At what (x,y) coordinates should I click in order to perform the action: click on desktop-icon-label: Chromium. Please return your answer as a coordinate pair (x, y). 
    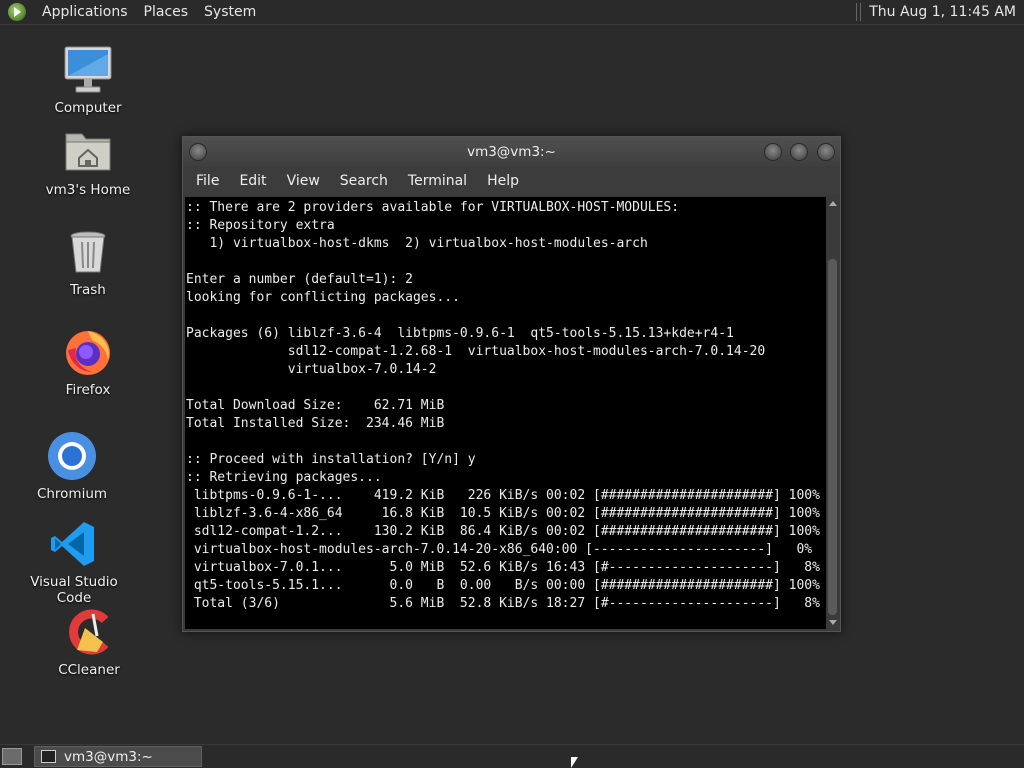
    Looking at the image, I should click on (72, 494).